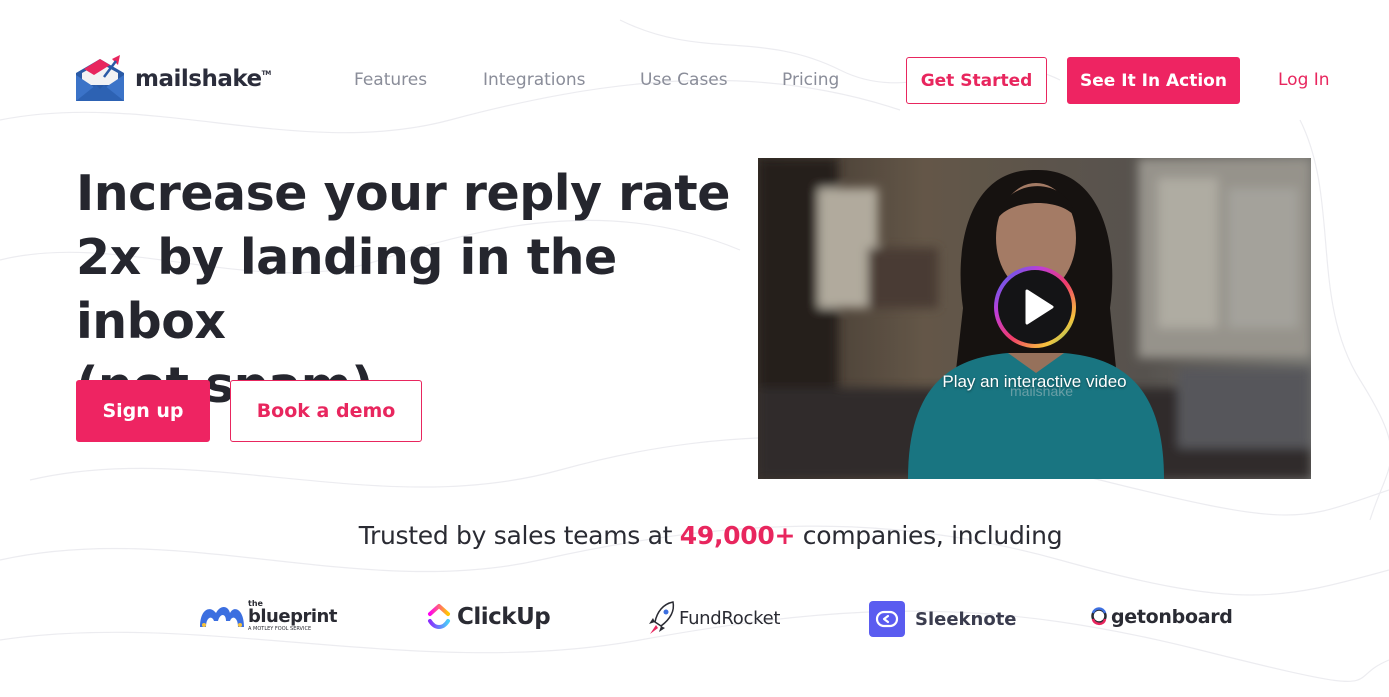 The image size is (1389, 697). Describe the element at coordinates (1304, 80) in the screenshot. I see `login-link: Log In` at that location.